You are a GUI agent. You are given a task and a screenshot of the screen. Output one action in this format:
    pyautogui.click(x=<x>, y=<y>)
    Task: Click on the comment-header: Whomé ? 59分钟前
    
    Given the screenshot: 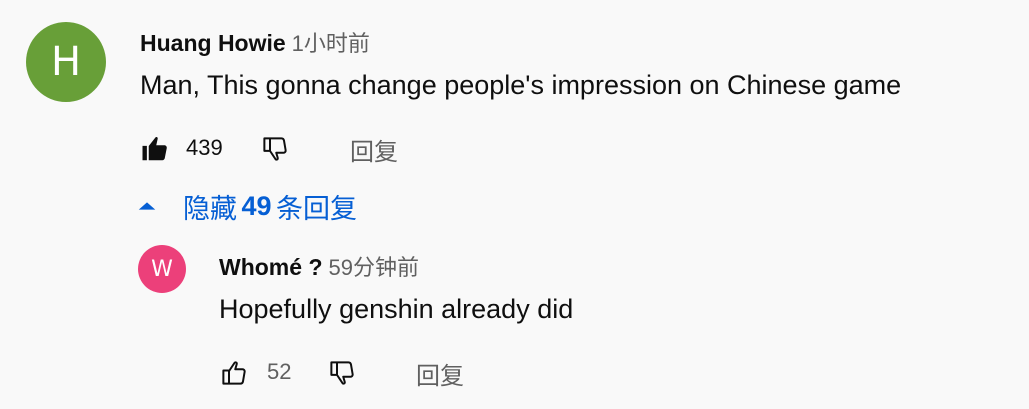 What is the action you would take?
    pyautogui.click(x=319, y=266)
    